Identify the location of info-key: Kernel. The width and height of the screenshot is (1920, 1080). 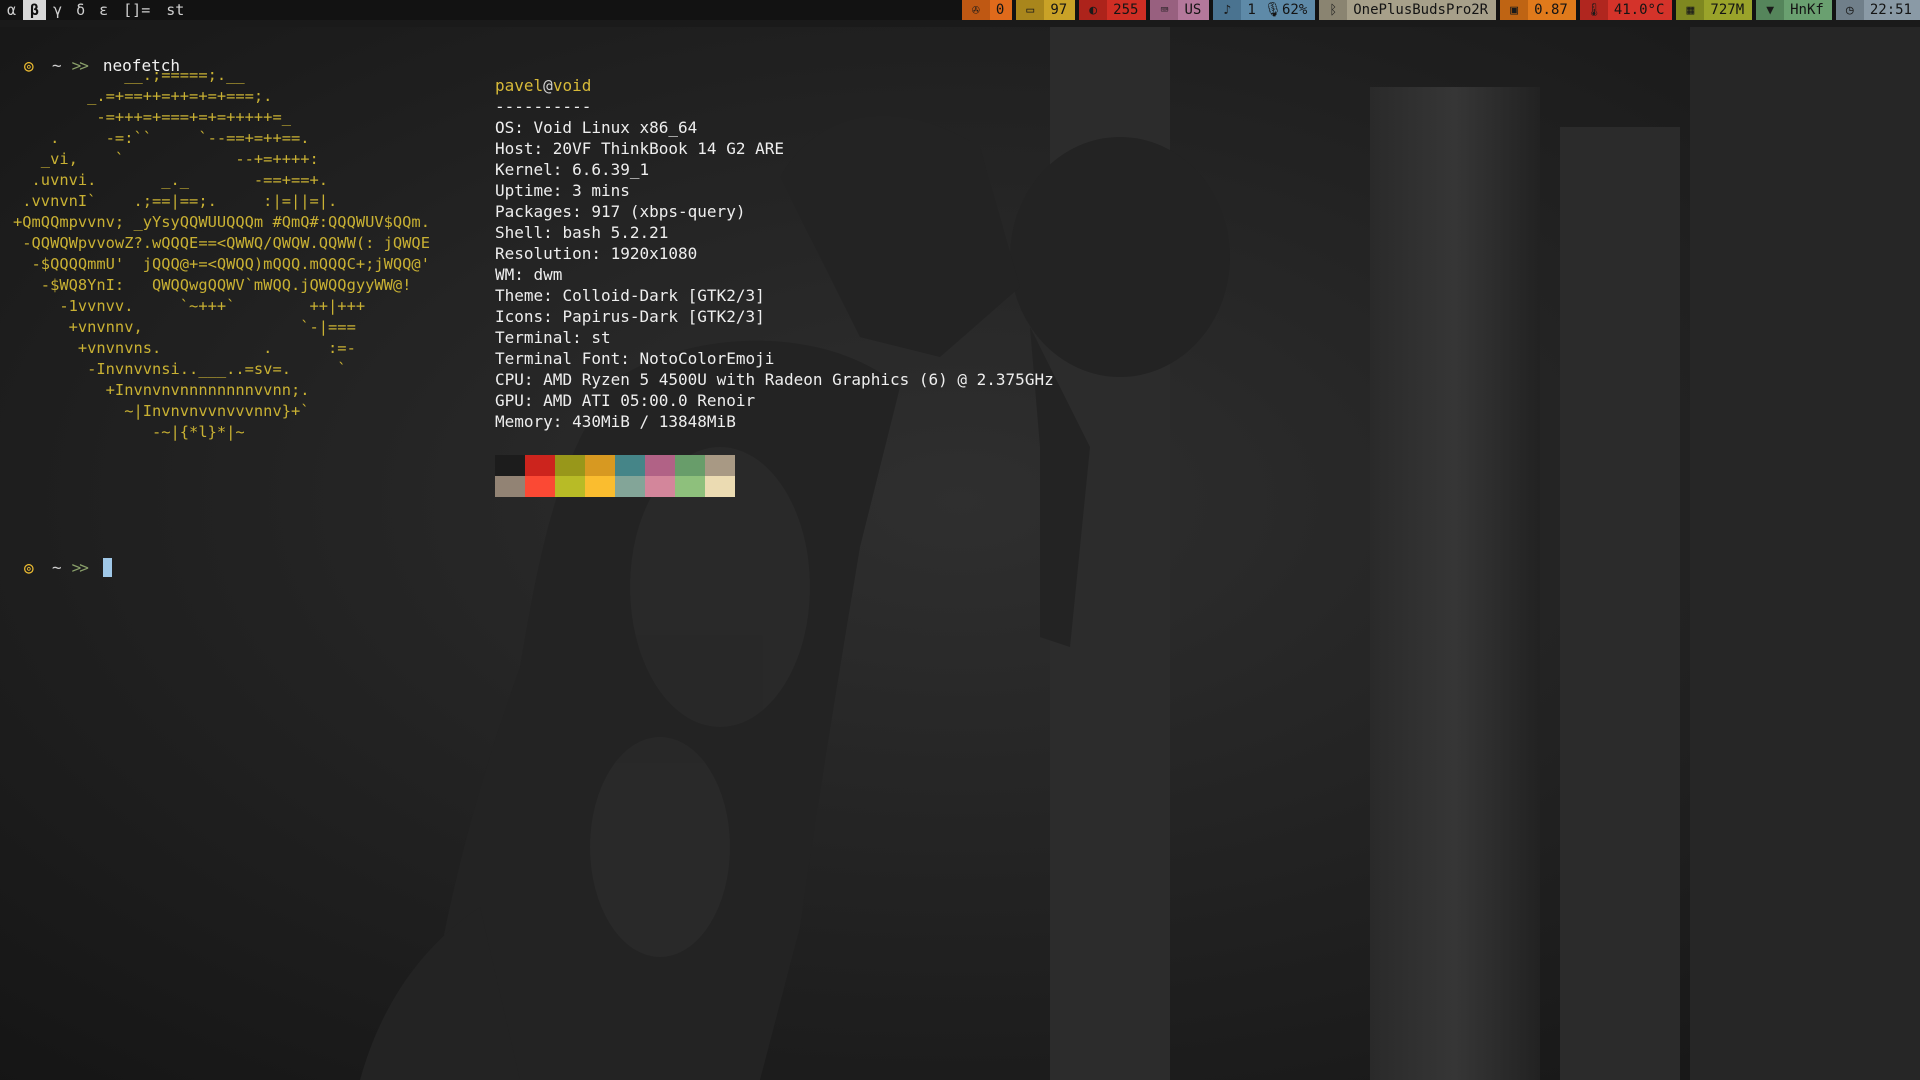
(524, 169).